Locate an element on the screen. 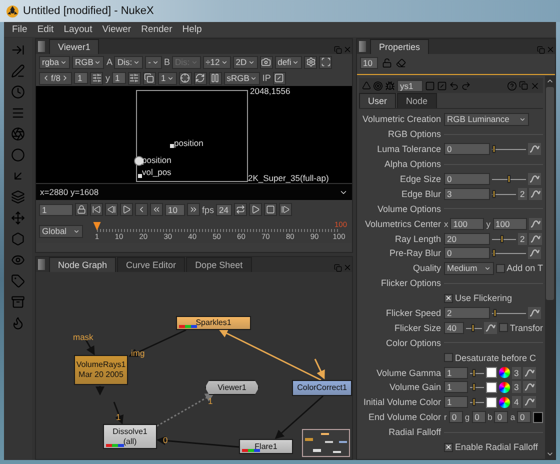  fps-field: 24 is located at coordinates (224, 210).